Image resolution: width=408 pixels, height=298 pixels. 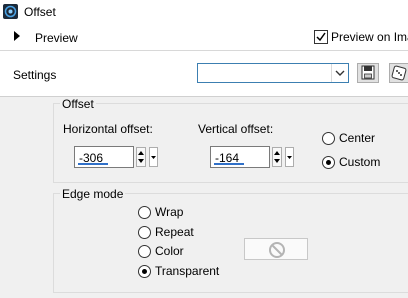 What do you see at coordinates (144, 232) in the screenshot?
I see `repeat-radio` at bounding box center [144, 232].